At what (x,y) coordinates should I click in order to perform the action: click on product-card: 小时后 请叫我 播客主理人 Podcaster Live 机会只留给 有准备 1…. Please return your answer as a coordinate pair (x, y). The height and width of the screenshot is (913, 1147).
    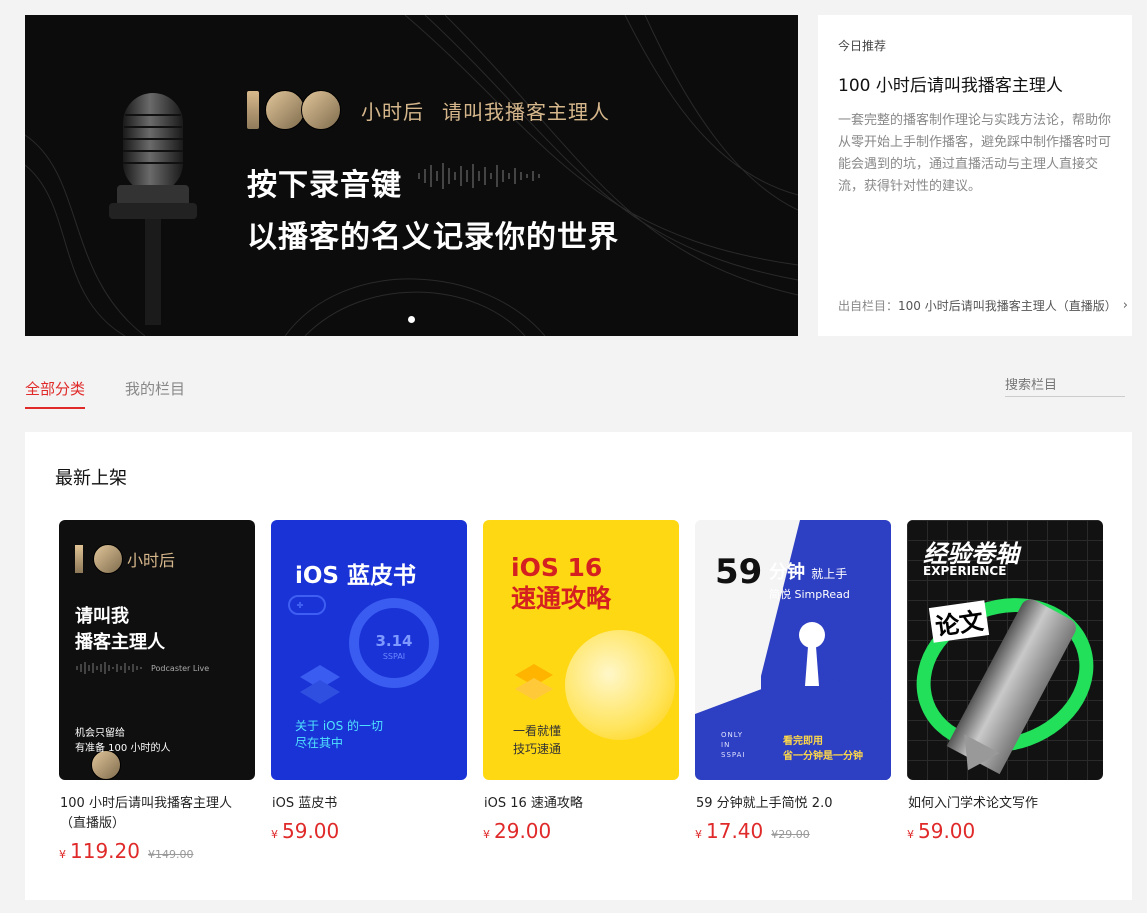
    Looking at the image, I should click on (157, 691).